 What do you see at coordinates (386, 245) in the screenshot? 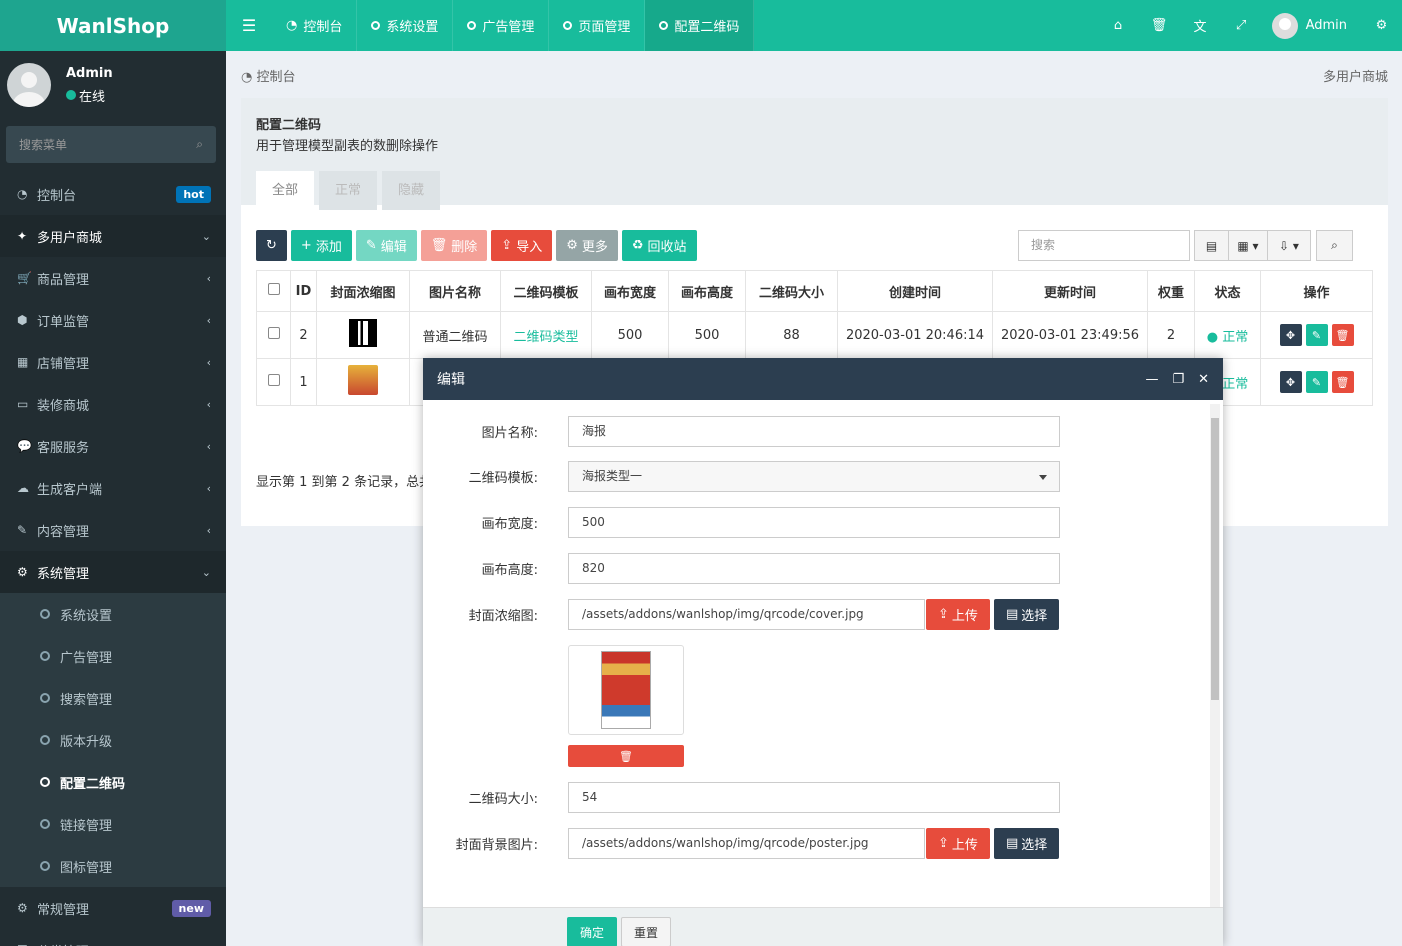
I see `edit-button: ✎ 编辑` at bounding box center [386, 245].